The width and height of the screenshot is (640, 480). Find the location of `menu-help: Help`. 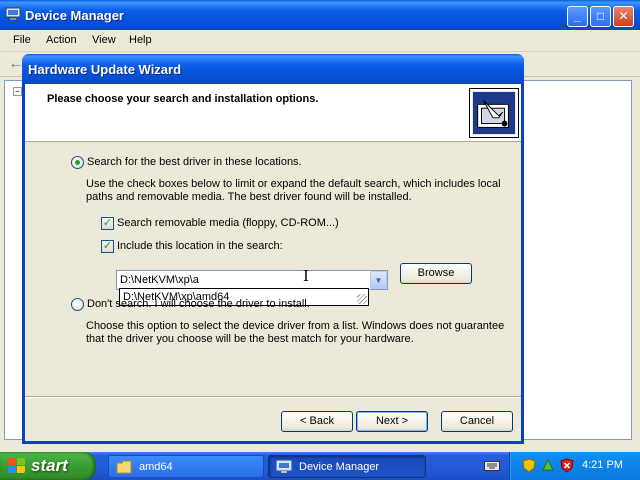

menu-help: Help is located at coordinates (140, 40).